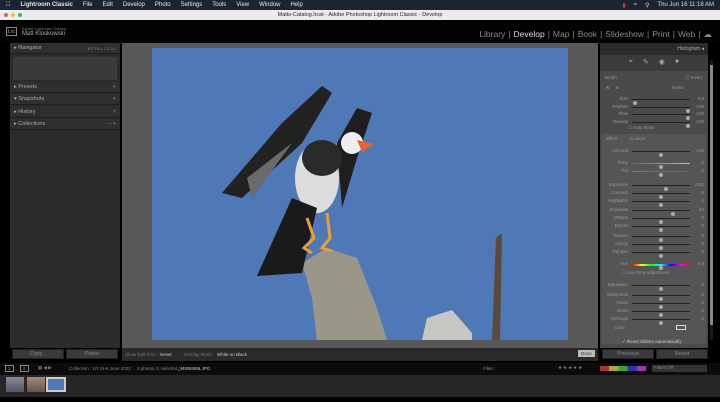 The height and width of the screenshot is (402, 720). What do you see at coordinates (20, 15) in the screenshot?
I see `zoom-button` at bounding box center [20, 15].